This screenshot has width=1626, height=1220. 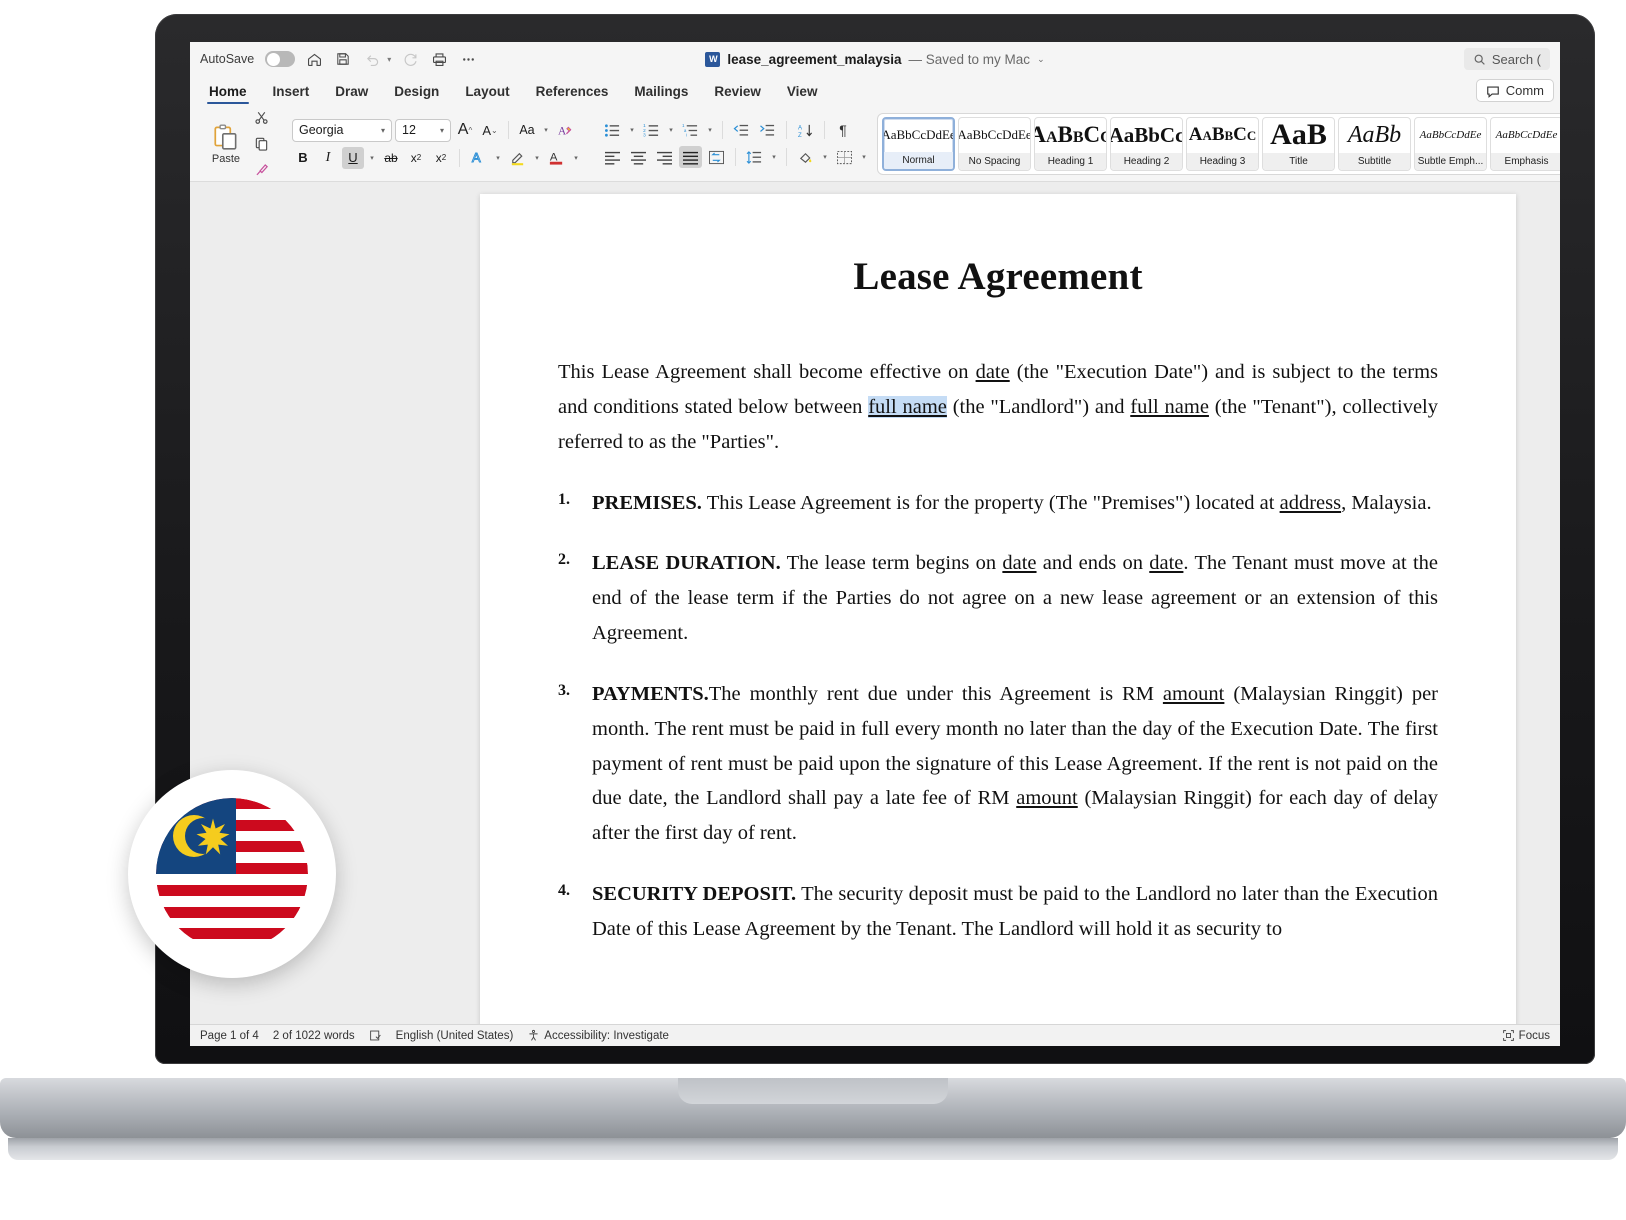 What do you see at coordinates (410, 59) in the screenshot?
I see `redo-icon` at bounding box center [410, 59].